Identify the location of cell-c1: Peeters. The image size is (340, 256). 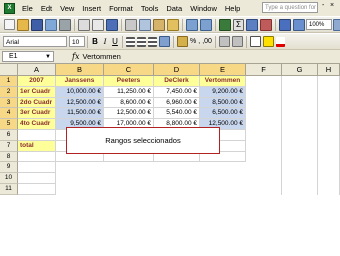
(129, 81).